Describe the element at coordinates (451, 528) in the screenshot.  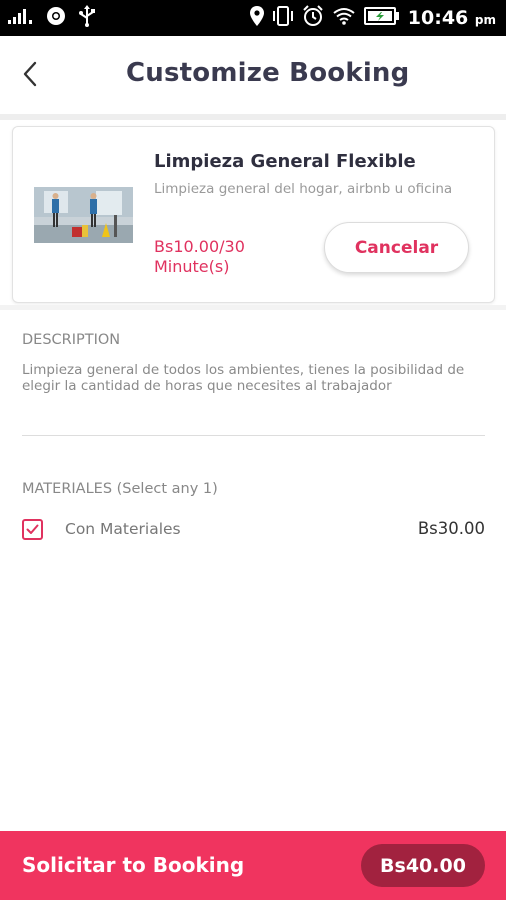
I see `materials-option-price: Bs30.00` at that location.